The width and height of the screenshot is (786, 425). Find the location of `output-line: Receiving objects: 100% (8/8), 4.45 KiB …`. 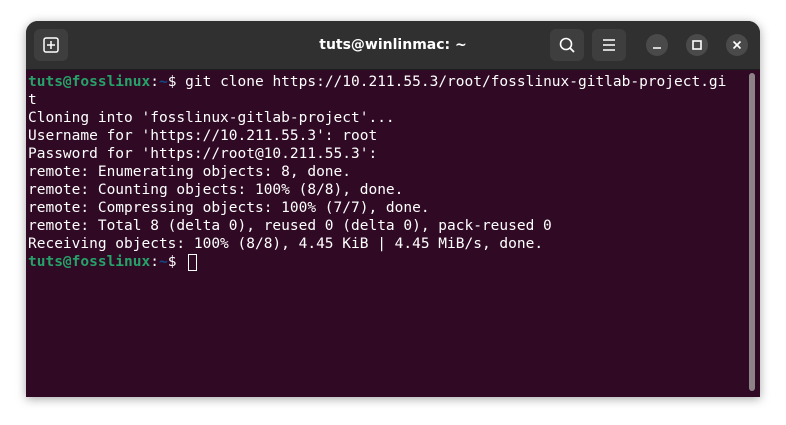

output-line: Receiving objects: 100% (8/8), 4.45 KiB … is located at coordinates (286, 244).